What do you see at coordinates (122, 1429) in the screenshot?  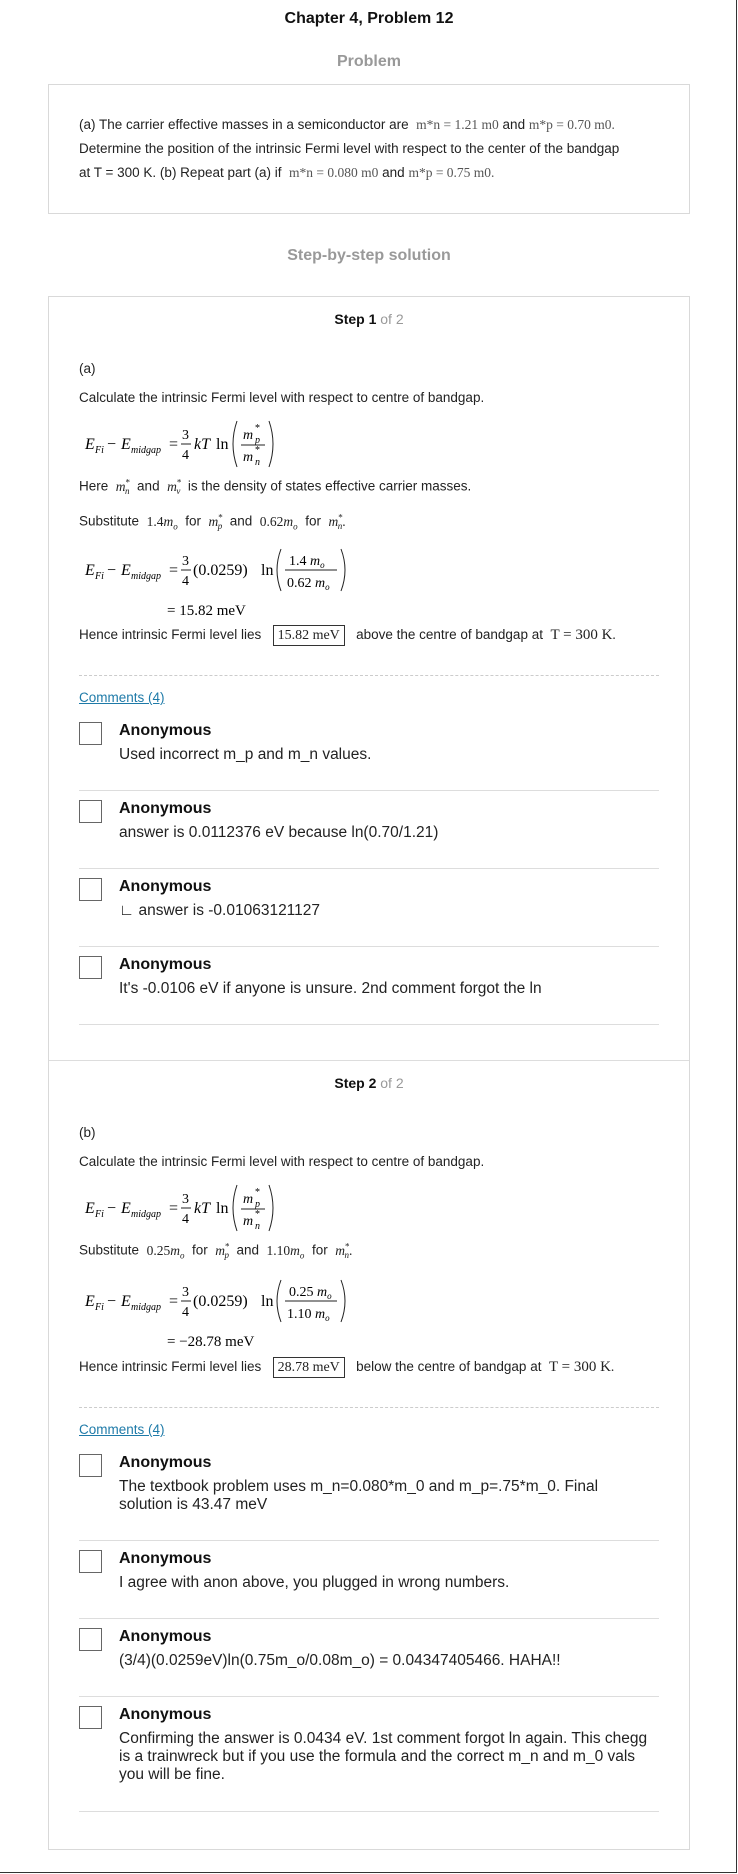 I see `comments-link-step-2: Comments (4)` at bounding box center [122, 1429].